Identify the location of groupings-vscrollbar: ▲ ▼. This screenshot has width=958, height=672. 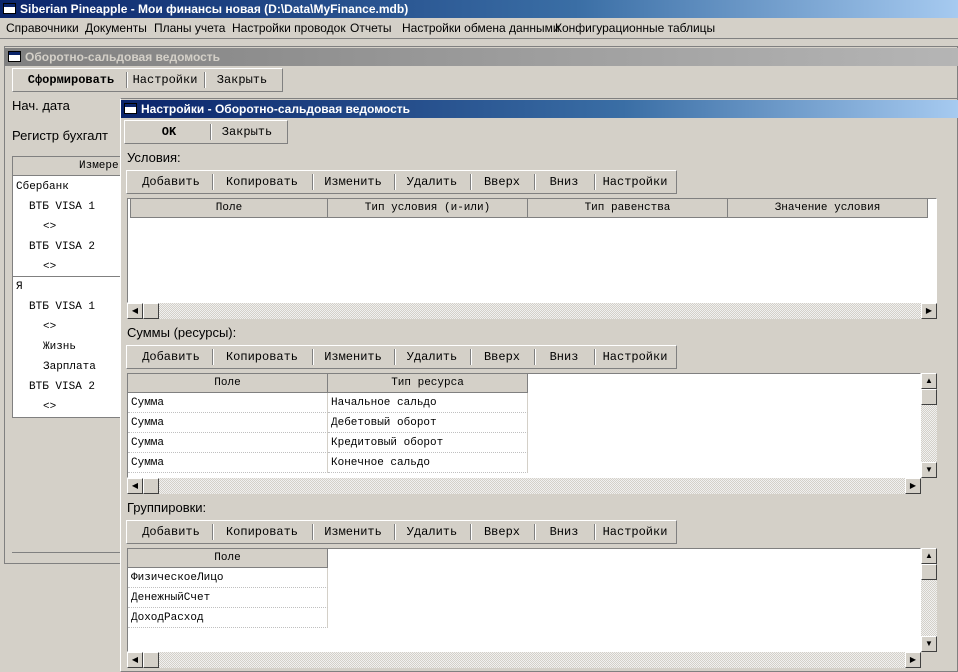
(929, 600).